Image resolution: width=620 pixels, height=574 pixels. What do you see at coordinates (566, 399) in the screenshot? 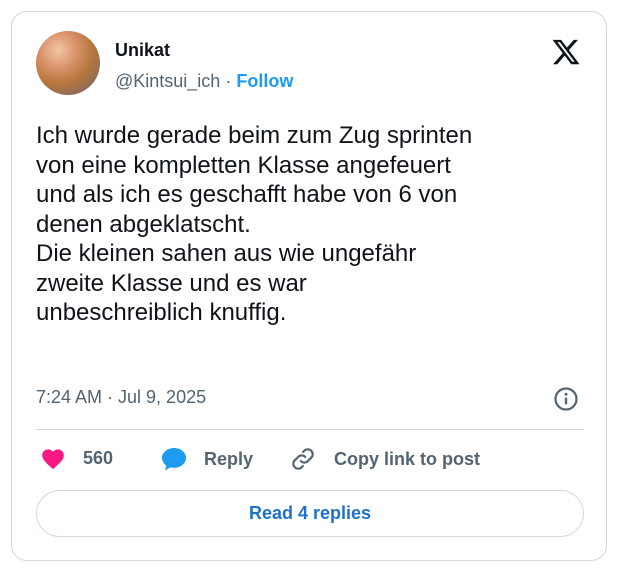
I see `info-icon` at bounding box center [566, 399].